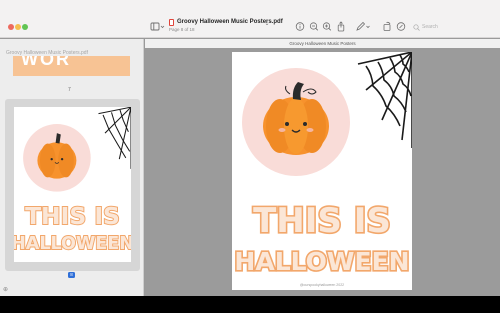 The height and width of the screenshot is (313, 500). What do you see at coordinates (5, 289) in the screenshot?
I see `sidebar-settings-icon: ⊕` at bounding box center [5, 289].